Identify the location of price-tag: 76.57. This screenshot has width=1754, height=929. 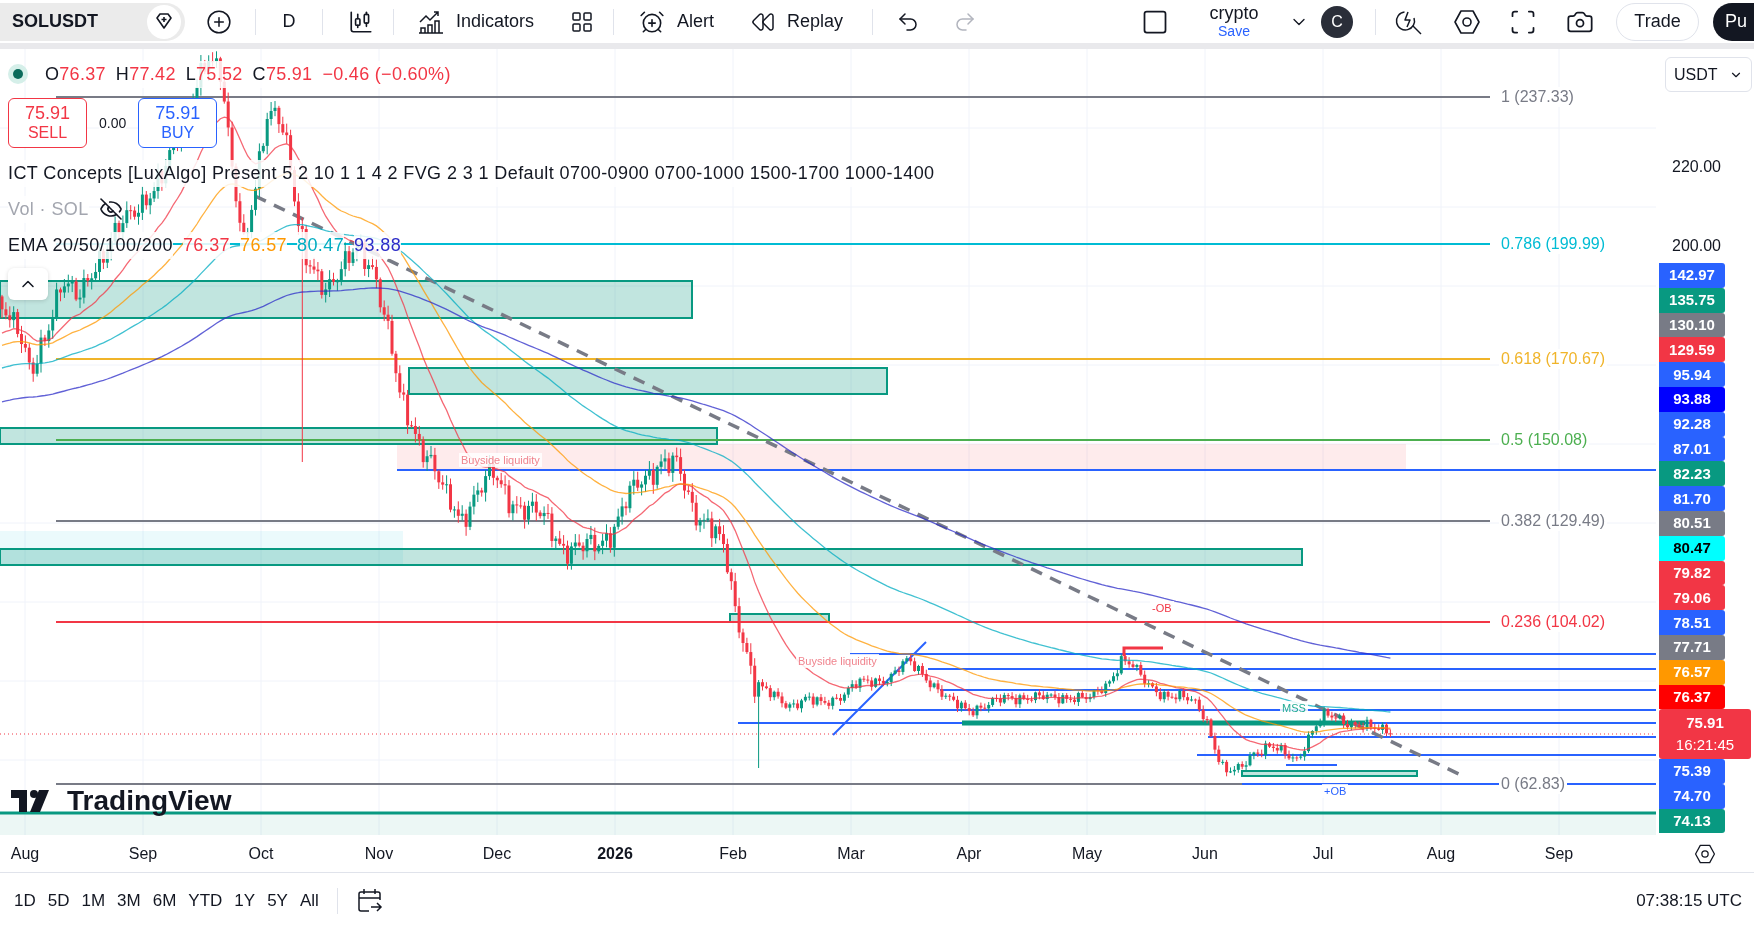
(1692, 672).